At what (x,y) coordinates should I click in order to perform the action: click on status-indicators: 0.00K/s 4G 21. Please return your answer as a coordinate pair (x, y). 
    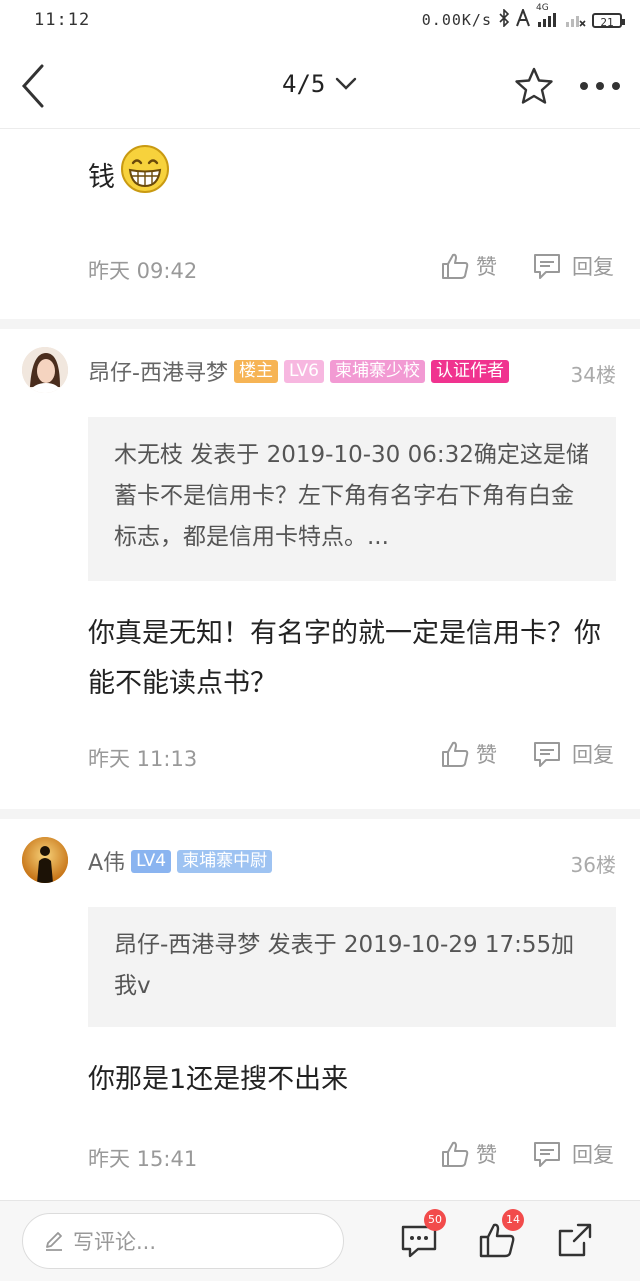
    Looking at the image, I should click on (523, 17).